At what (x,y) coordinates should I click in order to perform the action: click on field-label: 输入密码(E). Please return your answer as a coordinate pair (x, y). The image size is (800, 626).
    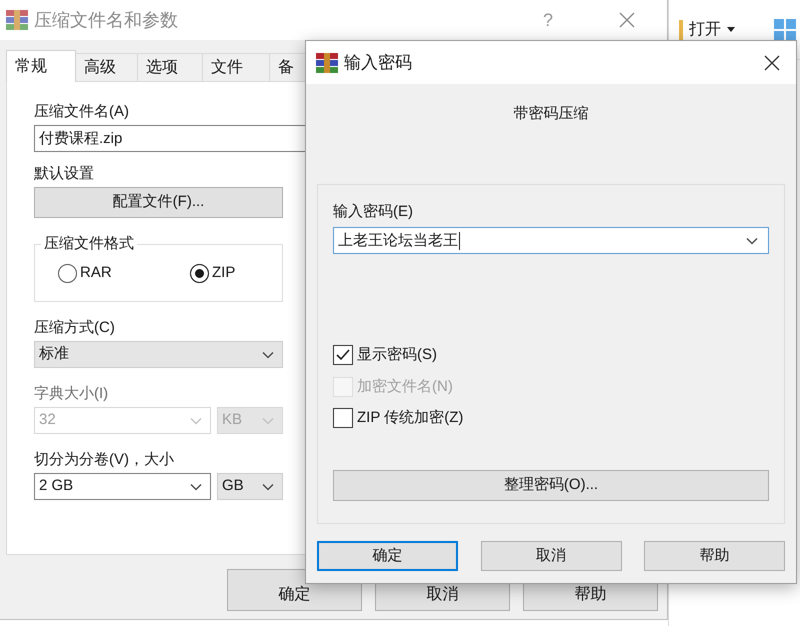
    Looking at the image, I should click on (373, 212).